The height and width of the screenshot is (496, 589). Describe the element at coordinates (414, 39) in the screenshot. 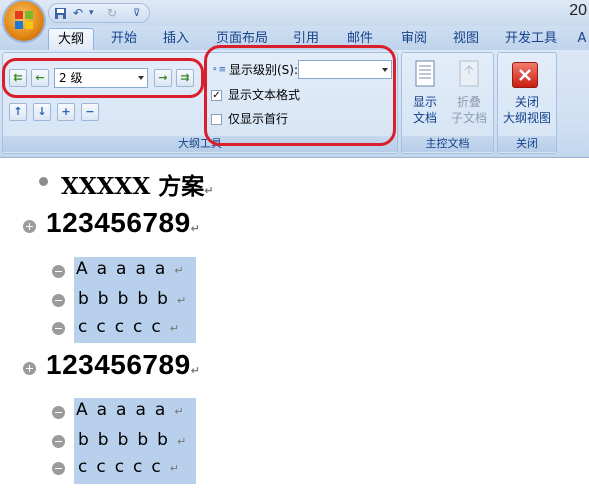

I see `tab-review: 审阅` at that location.